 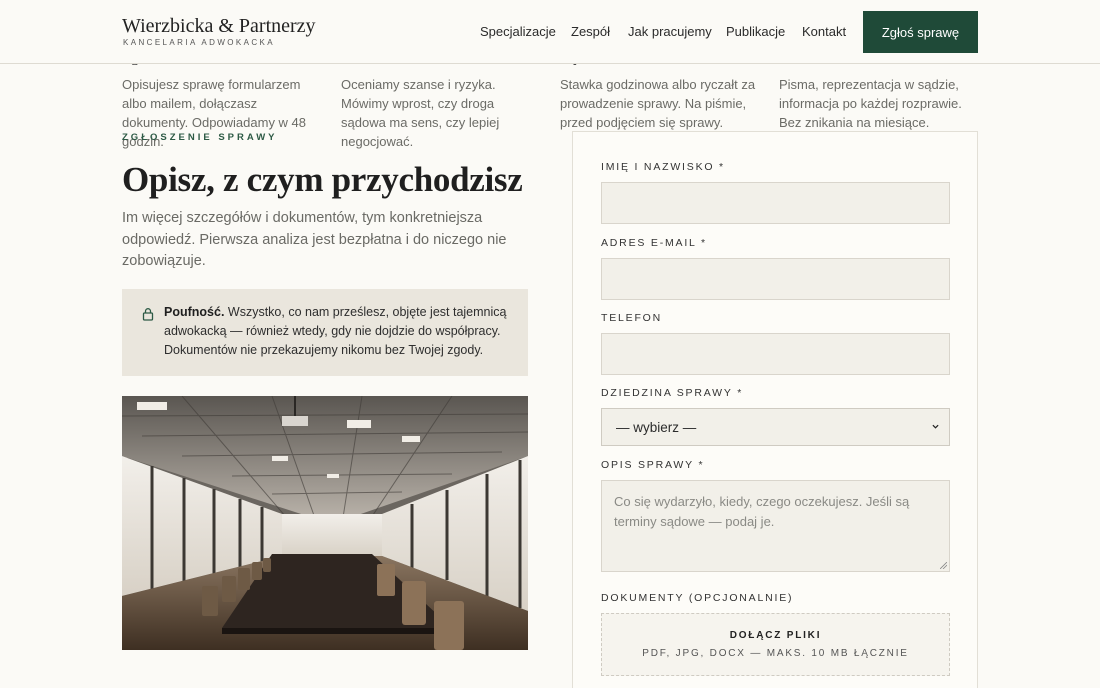 I want to click on email-input, so click(x=775, y=279).